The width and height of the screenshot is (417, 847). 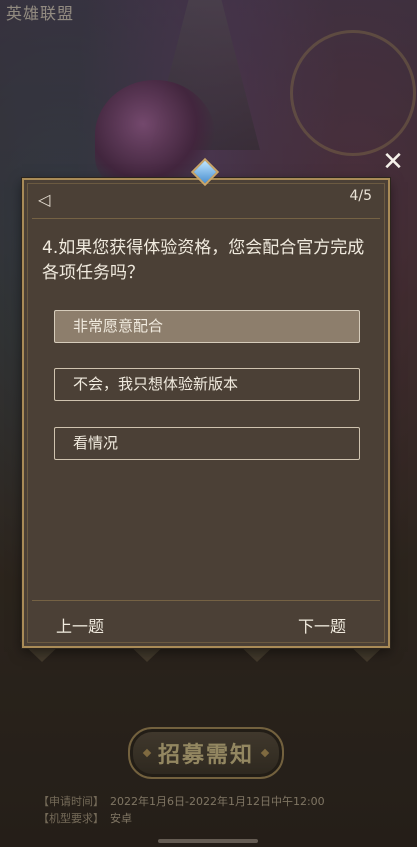 I want to click on option-no-just-new-version: 不会，我只想体验新版本, so click(x=207, y=384).